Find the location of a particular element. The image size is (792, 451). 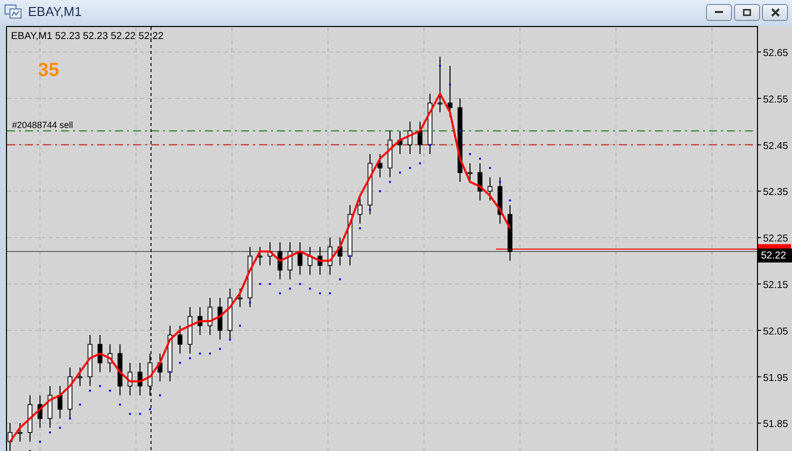

ask-price-tag is located at coordinates (774, 247).